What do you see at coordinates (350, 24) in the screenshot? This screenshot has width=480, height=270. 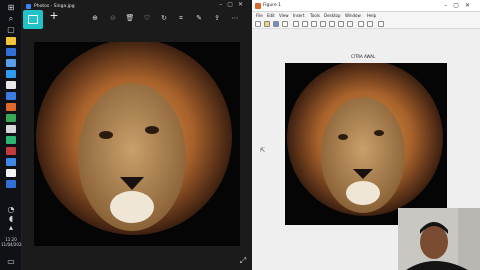 I see `brush-icon` at bounding box center [350, 24].